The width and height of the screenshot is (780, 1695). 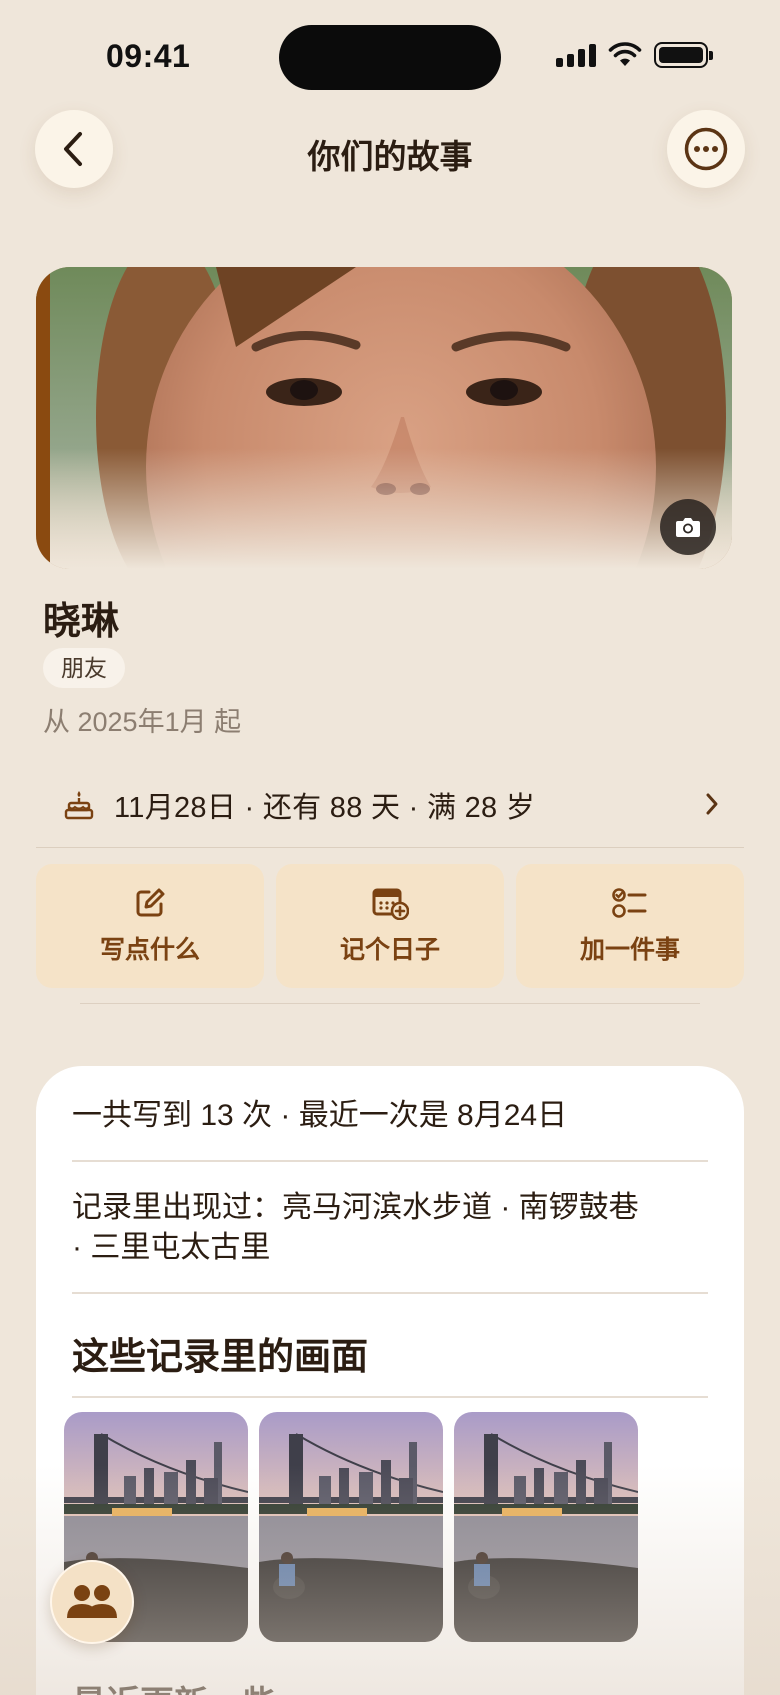 I want to click on places-line-2: · 三里屯太古里, so click(x=171, y=1247).